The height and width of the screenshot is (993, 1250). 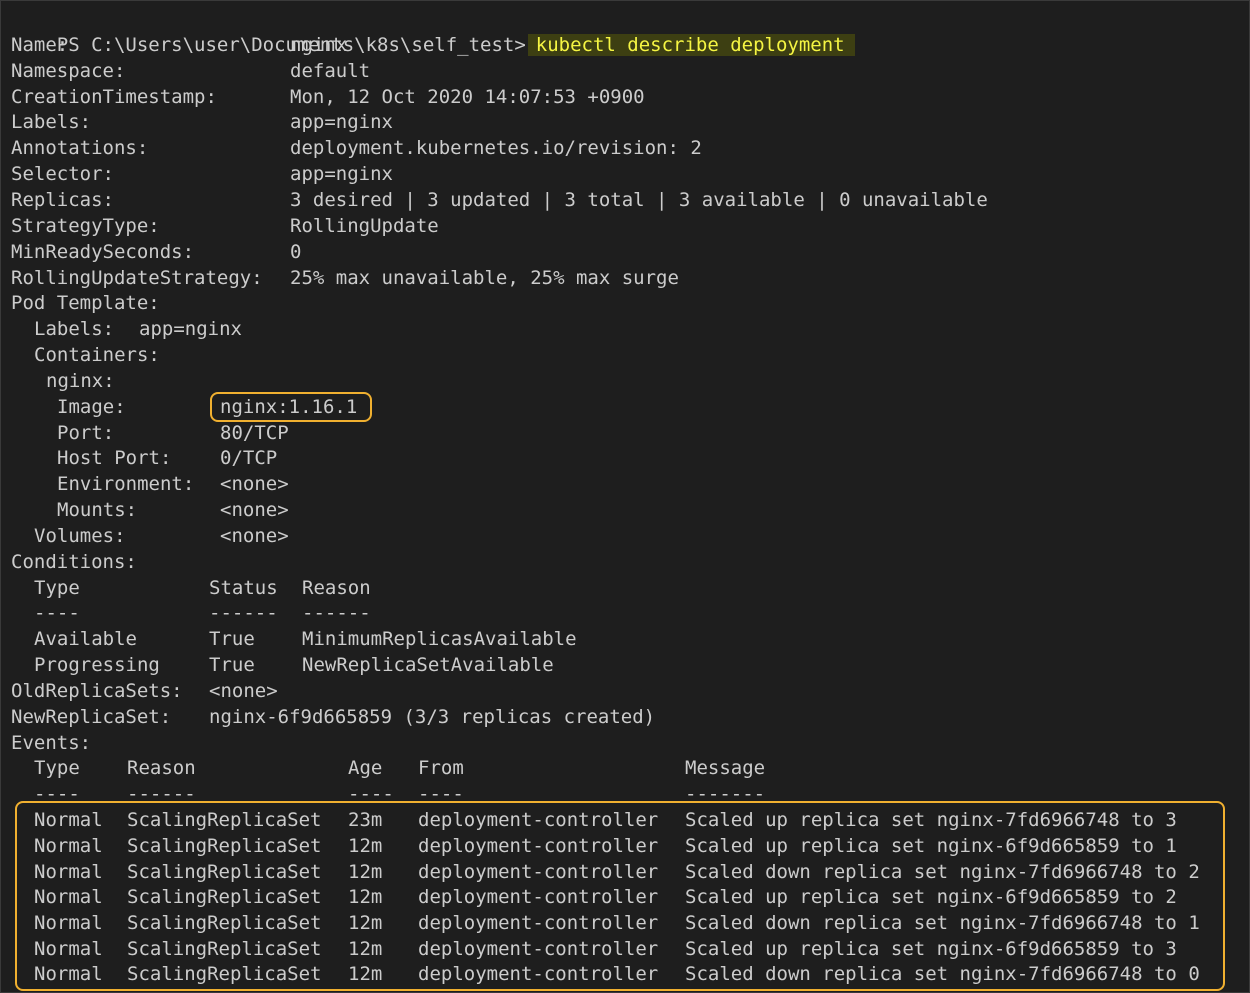 I want to click on container-name: nginx:, so click(x=80, y=381).